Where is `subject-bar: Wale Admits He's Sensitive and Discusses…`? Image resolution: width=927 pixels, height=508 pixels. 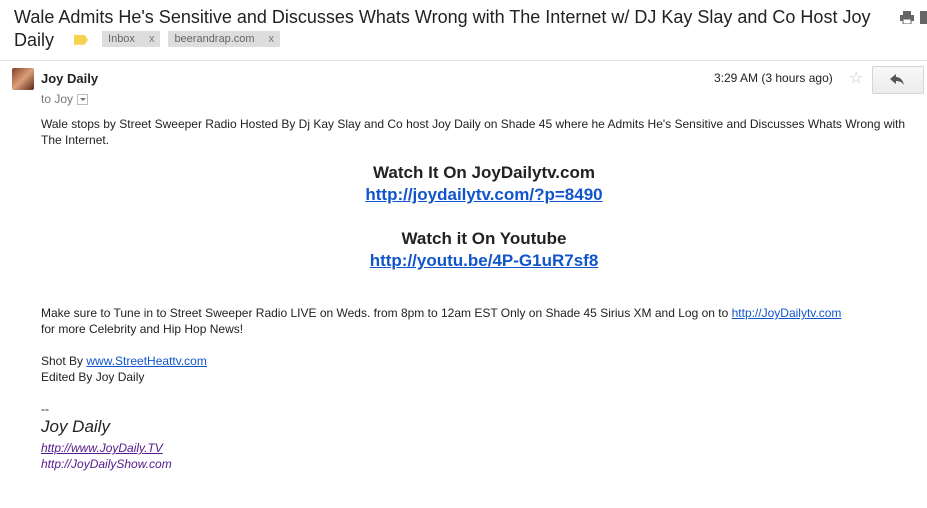
subject-bar: Wale Admits He's Sensitive and Discusses… is located at coordinates (454, 29).